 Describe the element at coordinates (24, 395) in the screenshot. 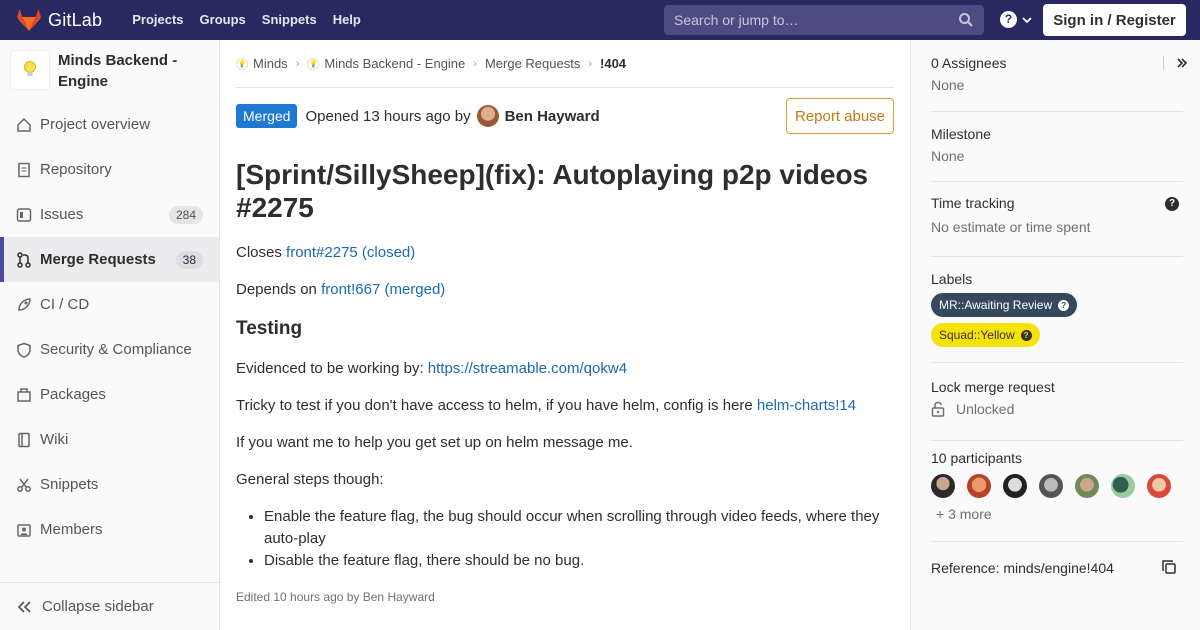

I see `package-icon` at that location.